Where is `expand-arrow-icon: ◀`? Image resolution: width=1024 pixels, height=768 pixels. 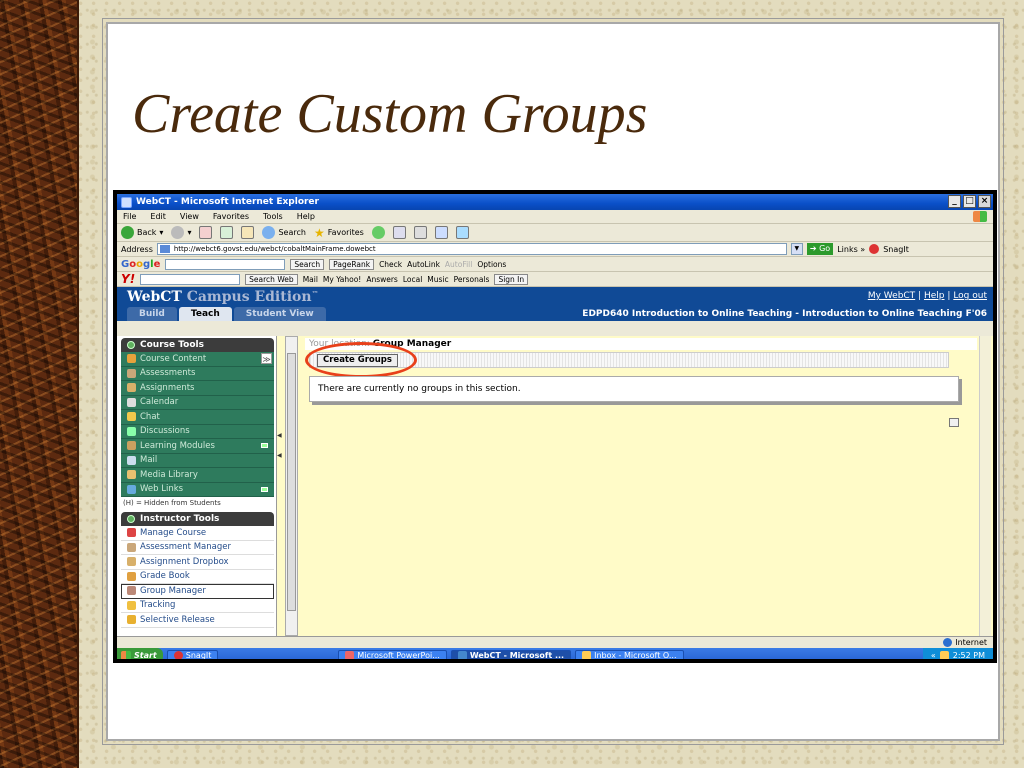
expand-arrow-icon: ◀ is located at coordinates (279, 455).